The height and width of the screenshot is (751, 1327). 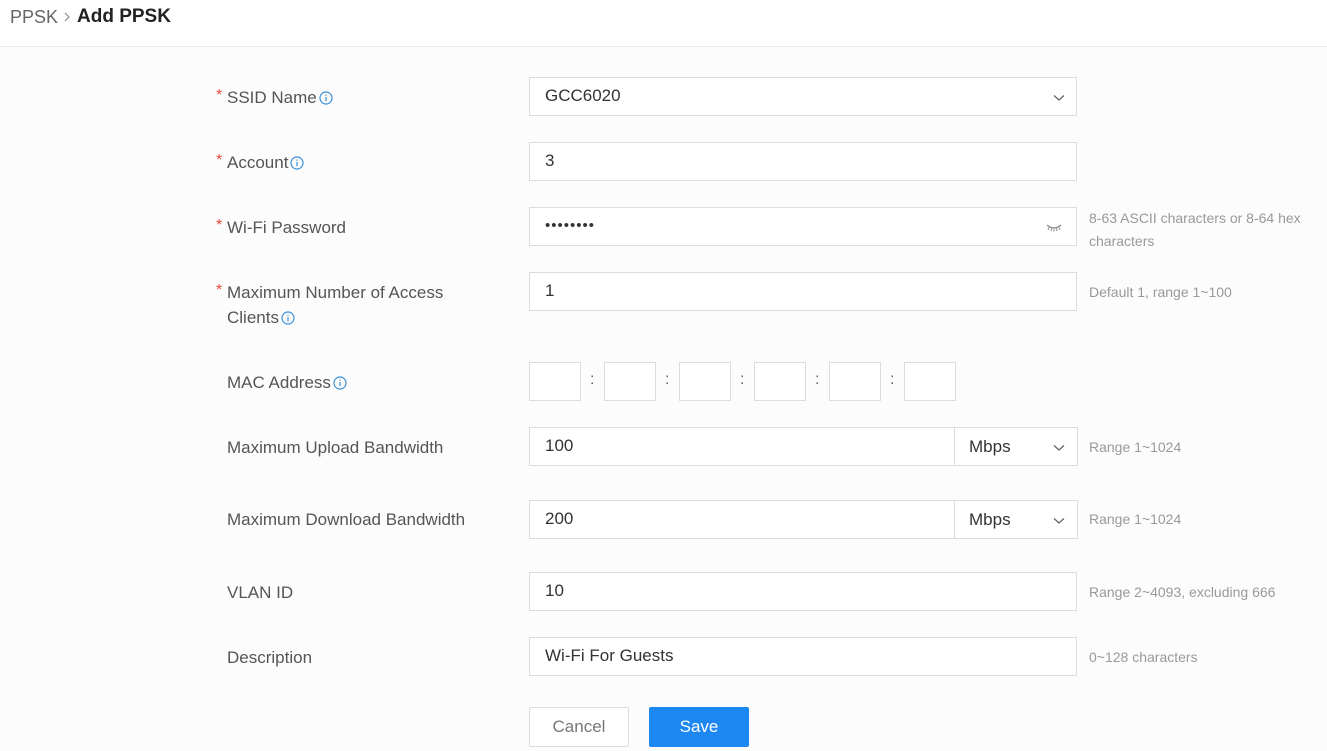 What do you see at coordinates (803, 226) in the screenshot?
I see `wifi-password-input: ••••••••` at bounding box center [803, 226].